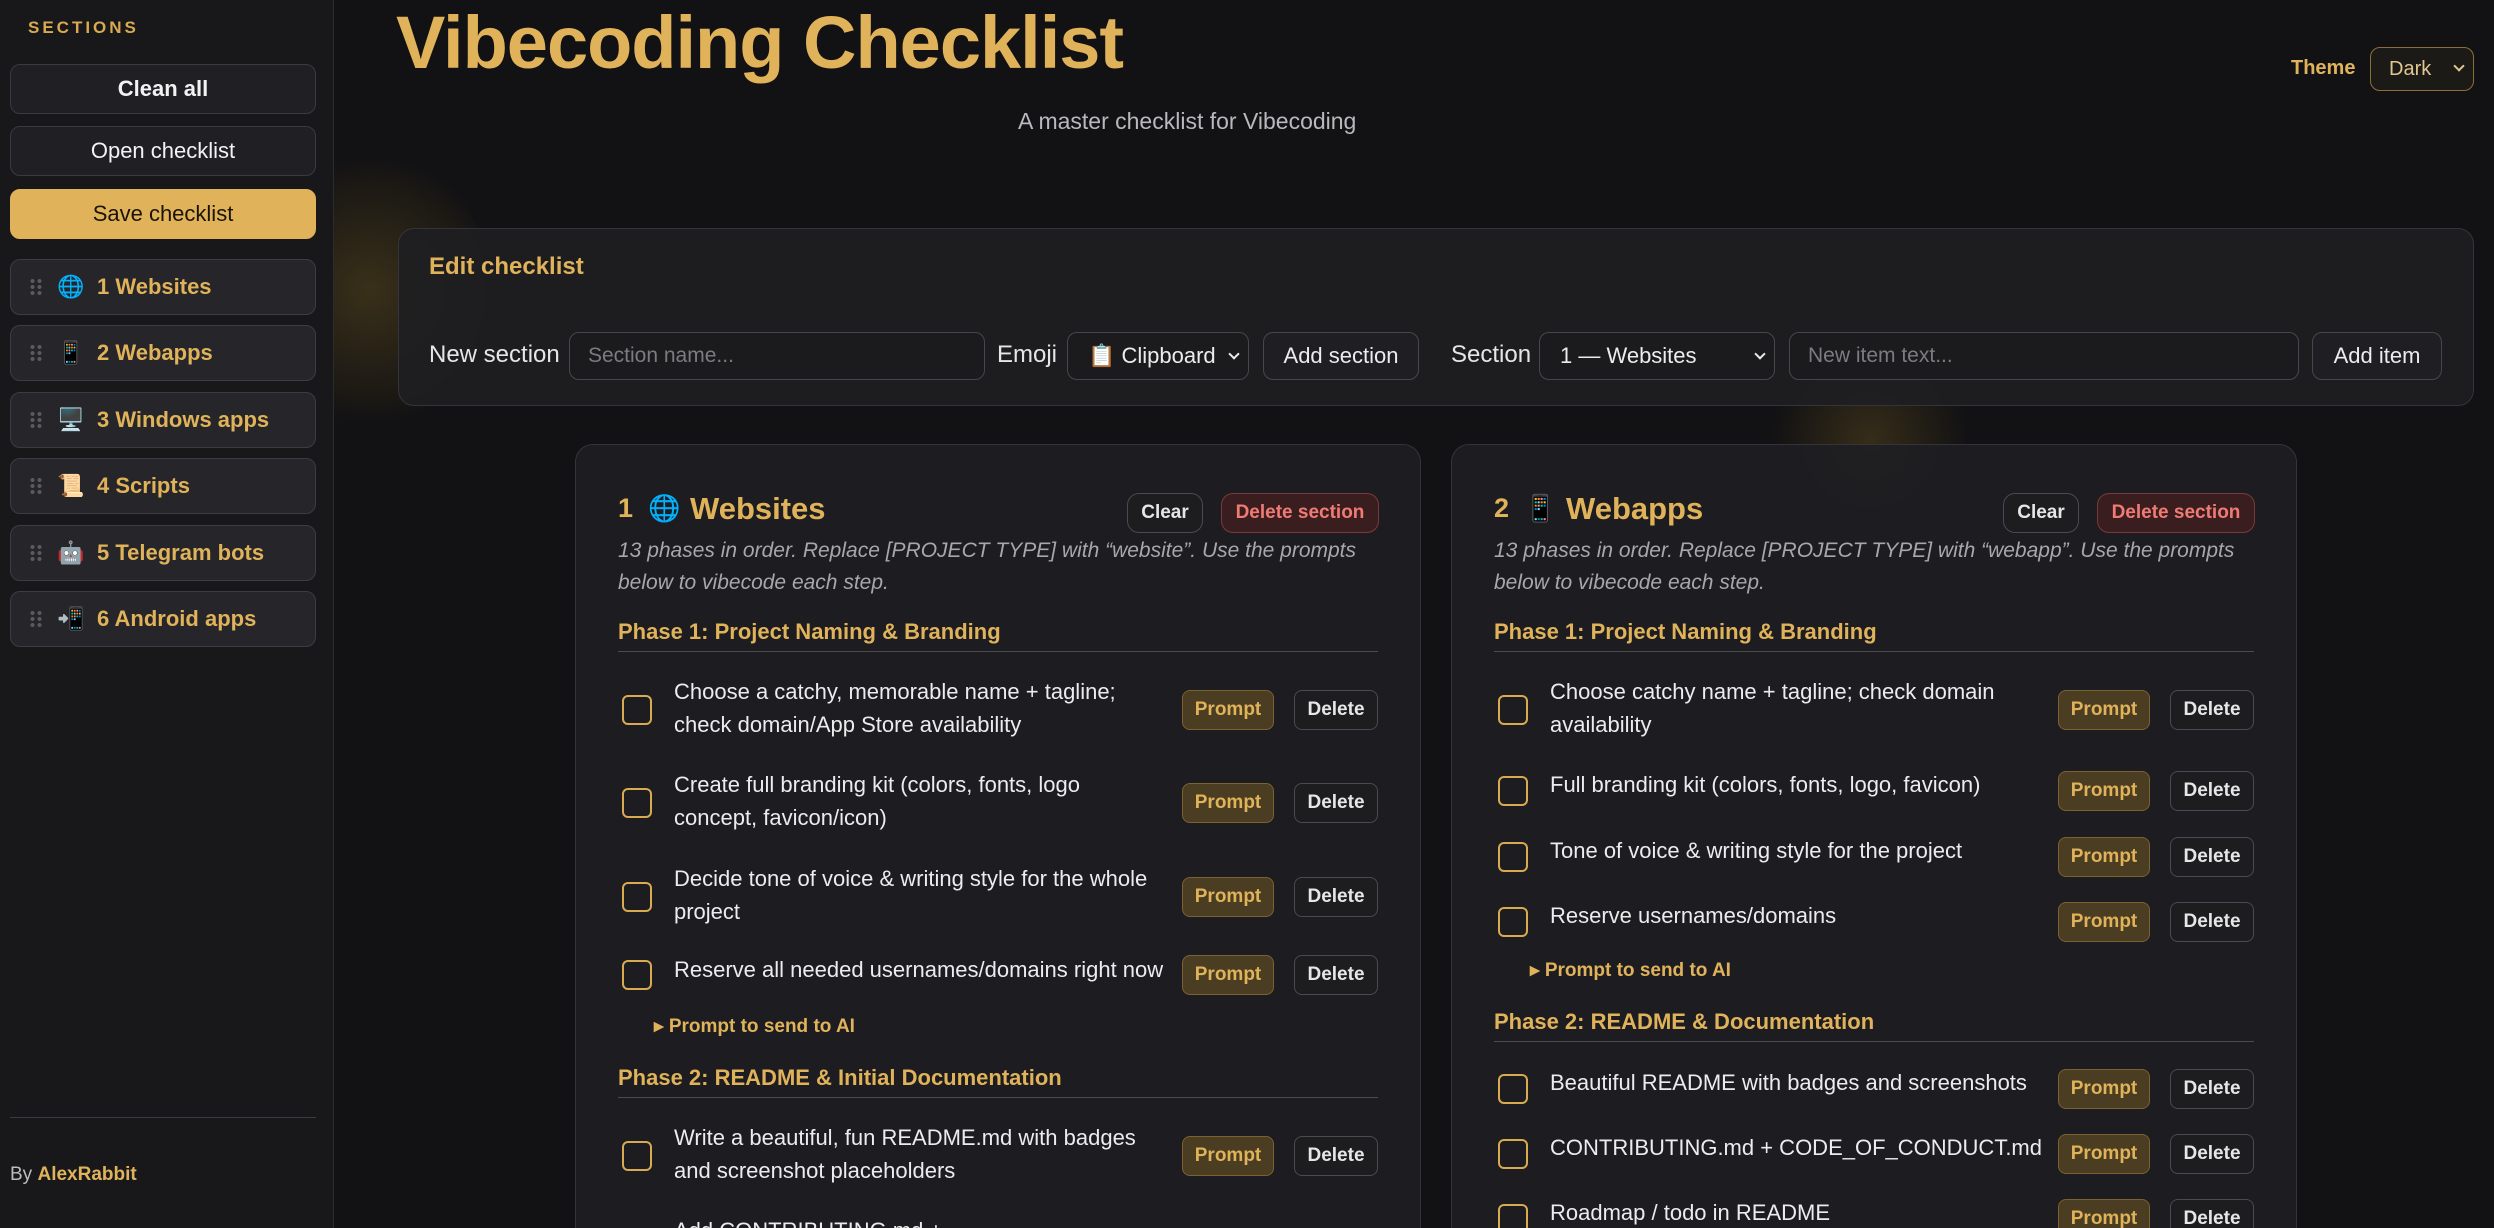 This screenshot has width=2494, height=1228. What do you see at coordinates (1152, 355) in the screenshot?
I see `emoji-select-value: 📋 Clipboard` at bounding box center [1152, 355].